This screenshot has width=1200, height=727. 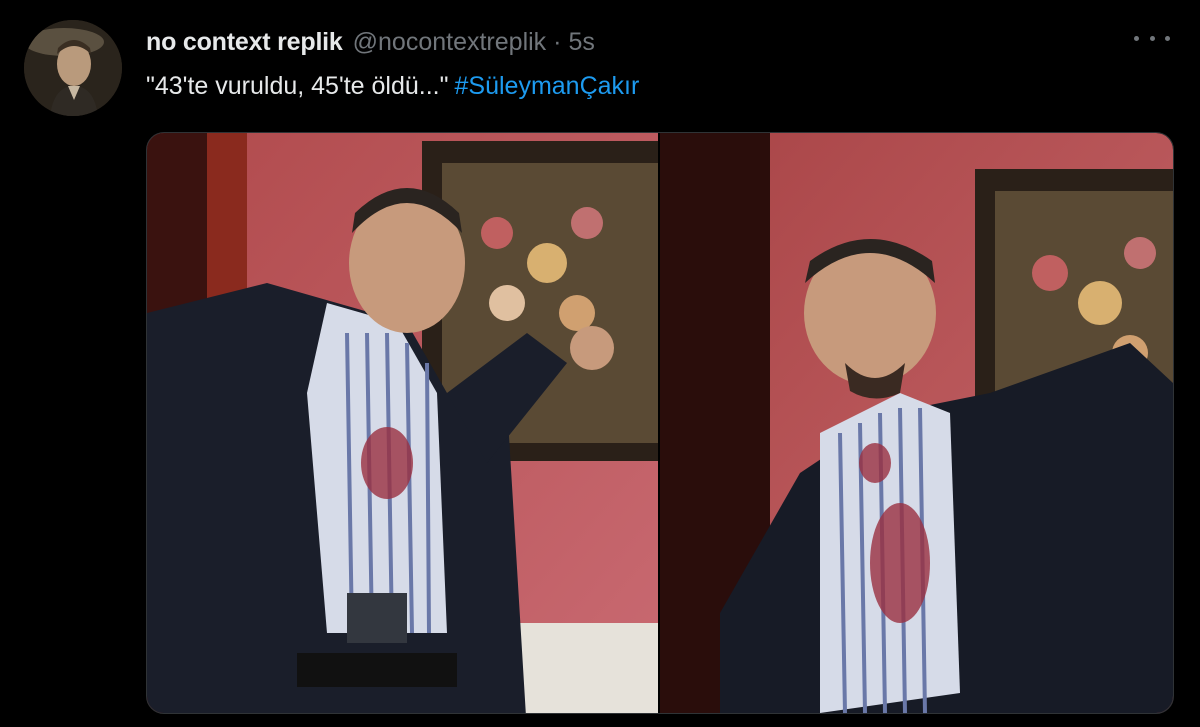 What do you see at coordinates (547, 86) in the screenshot?
I see `hashtag-link: #SüleymanÇakır` at bounding box center [547, 86].